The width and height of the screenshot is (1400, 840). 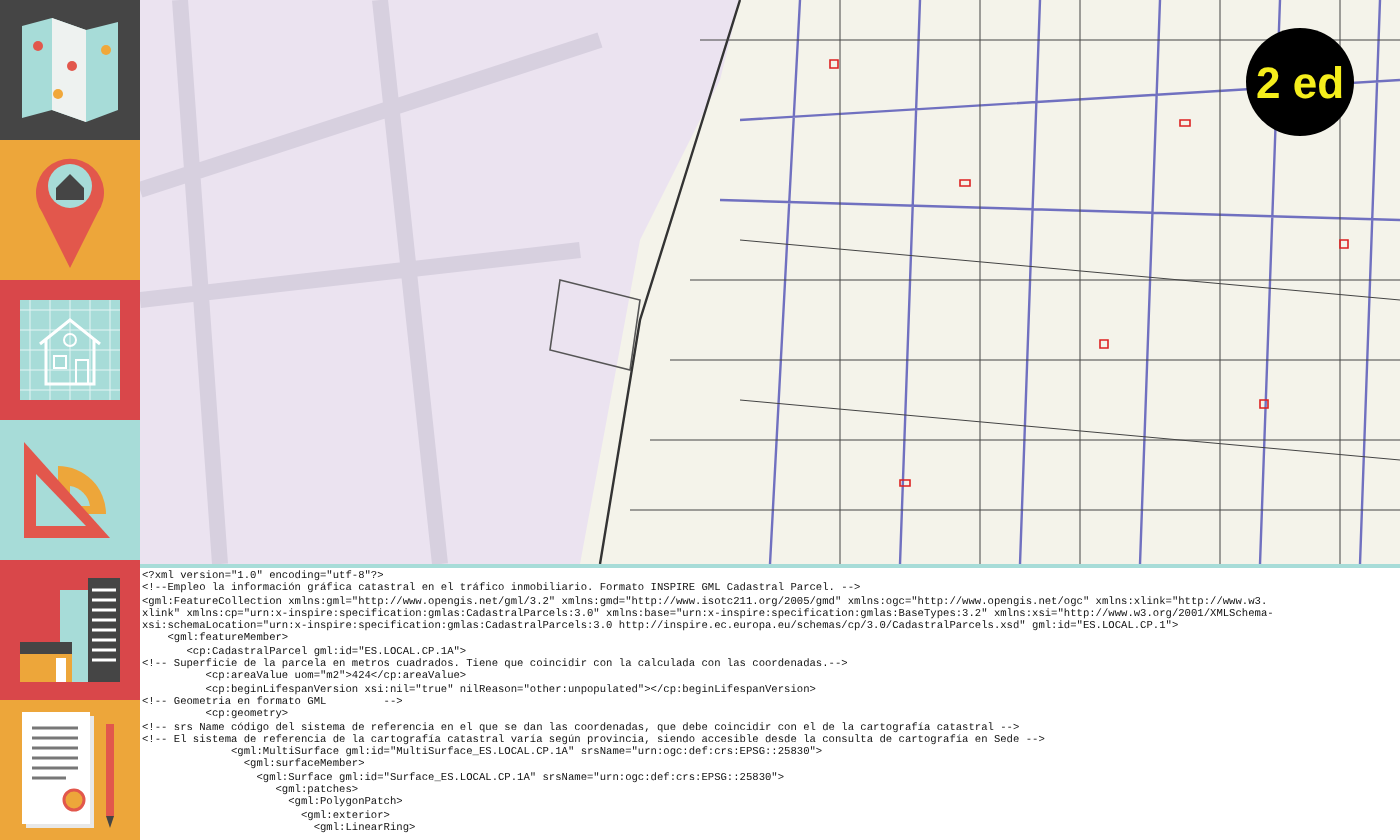 I want to click on house-blueprint-icon, so click(x=70, y=350).